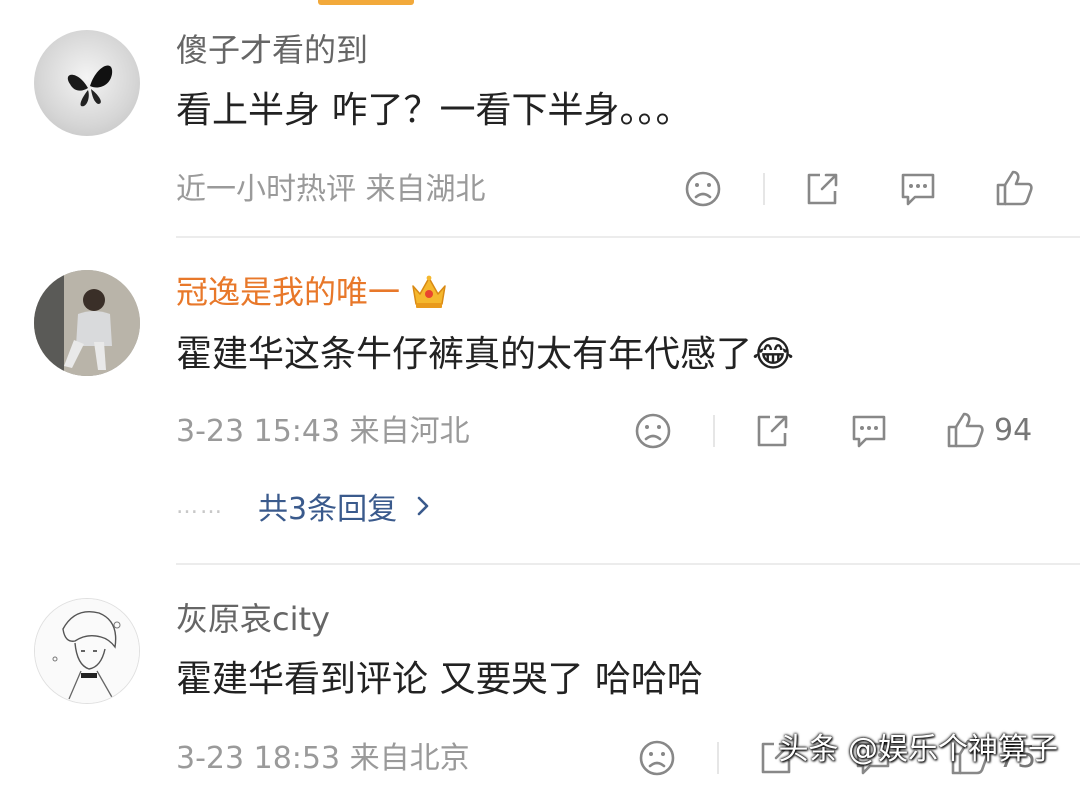 The image size is (1080, 786). I want to click on comment-meta: 3-23 15:43 来自河北, so click(323, 431).